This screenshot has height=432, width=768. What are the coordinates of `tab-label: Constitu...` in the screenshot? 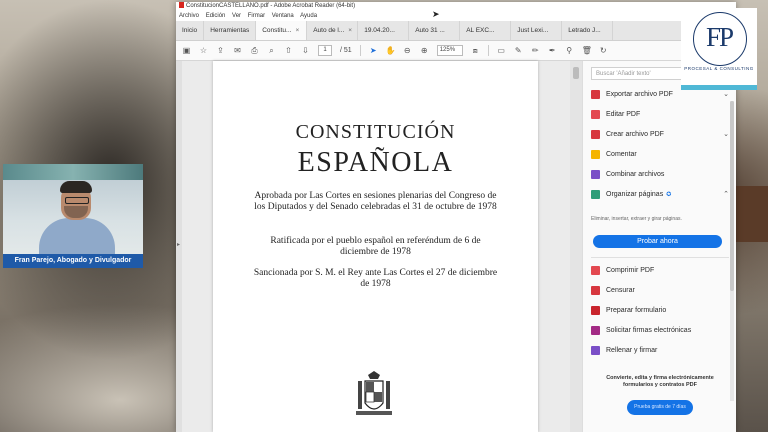 It's located at (277, 30).